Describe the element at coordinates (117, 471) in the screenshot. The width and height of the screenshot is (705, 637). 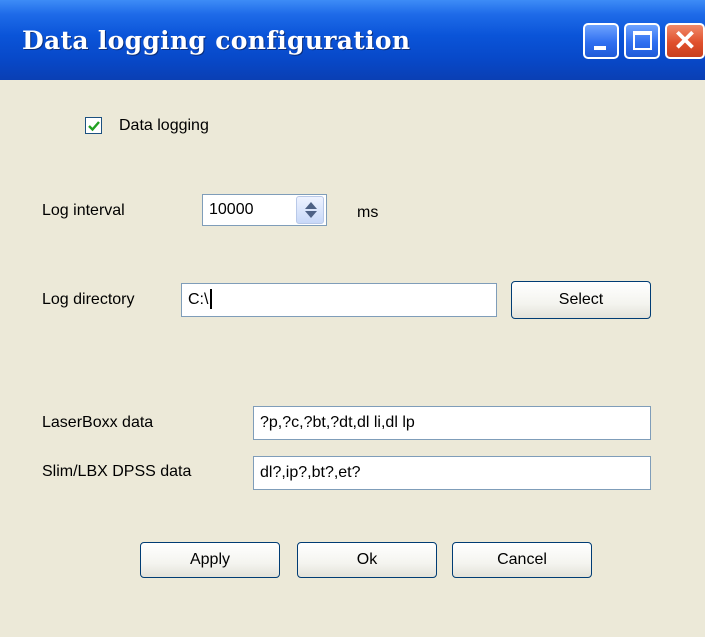
I see `slim-dpss-data-label: Slim/LBX DPSS data` at that location.